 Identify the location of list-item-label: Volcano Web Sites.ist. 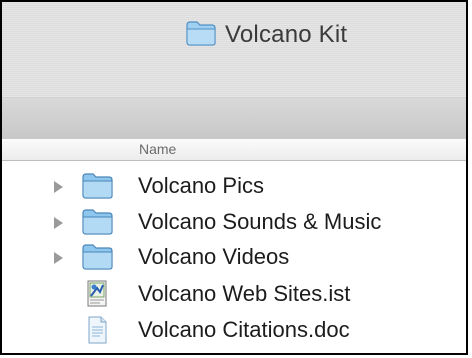
(244, 293).